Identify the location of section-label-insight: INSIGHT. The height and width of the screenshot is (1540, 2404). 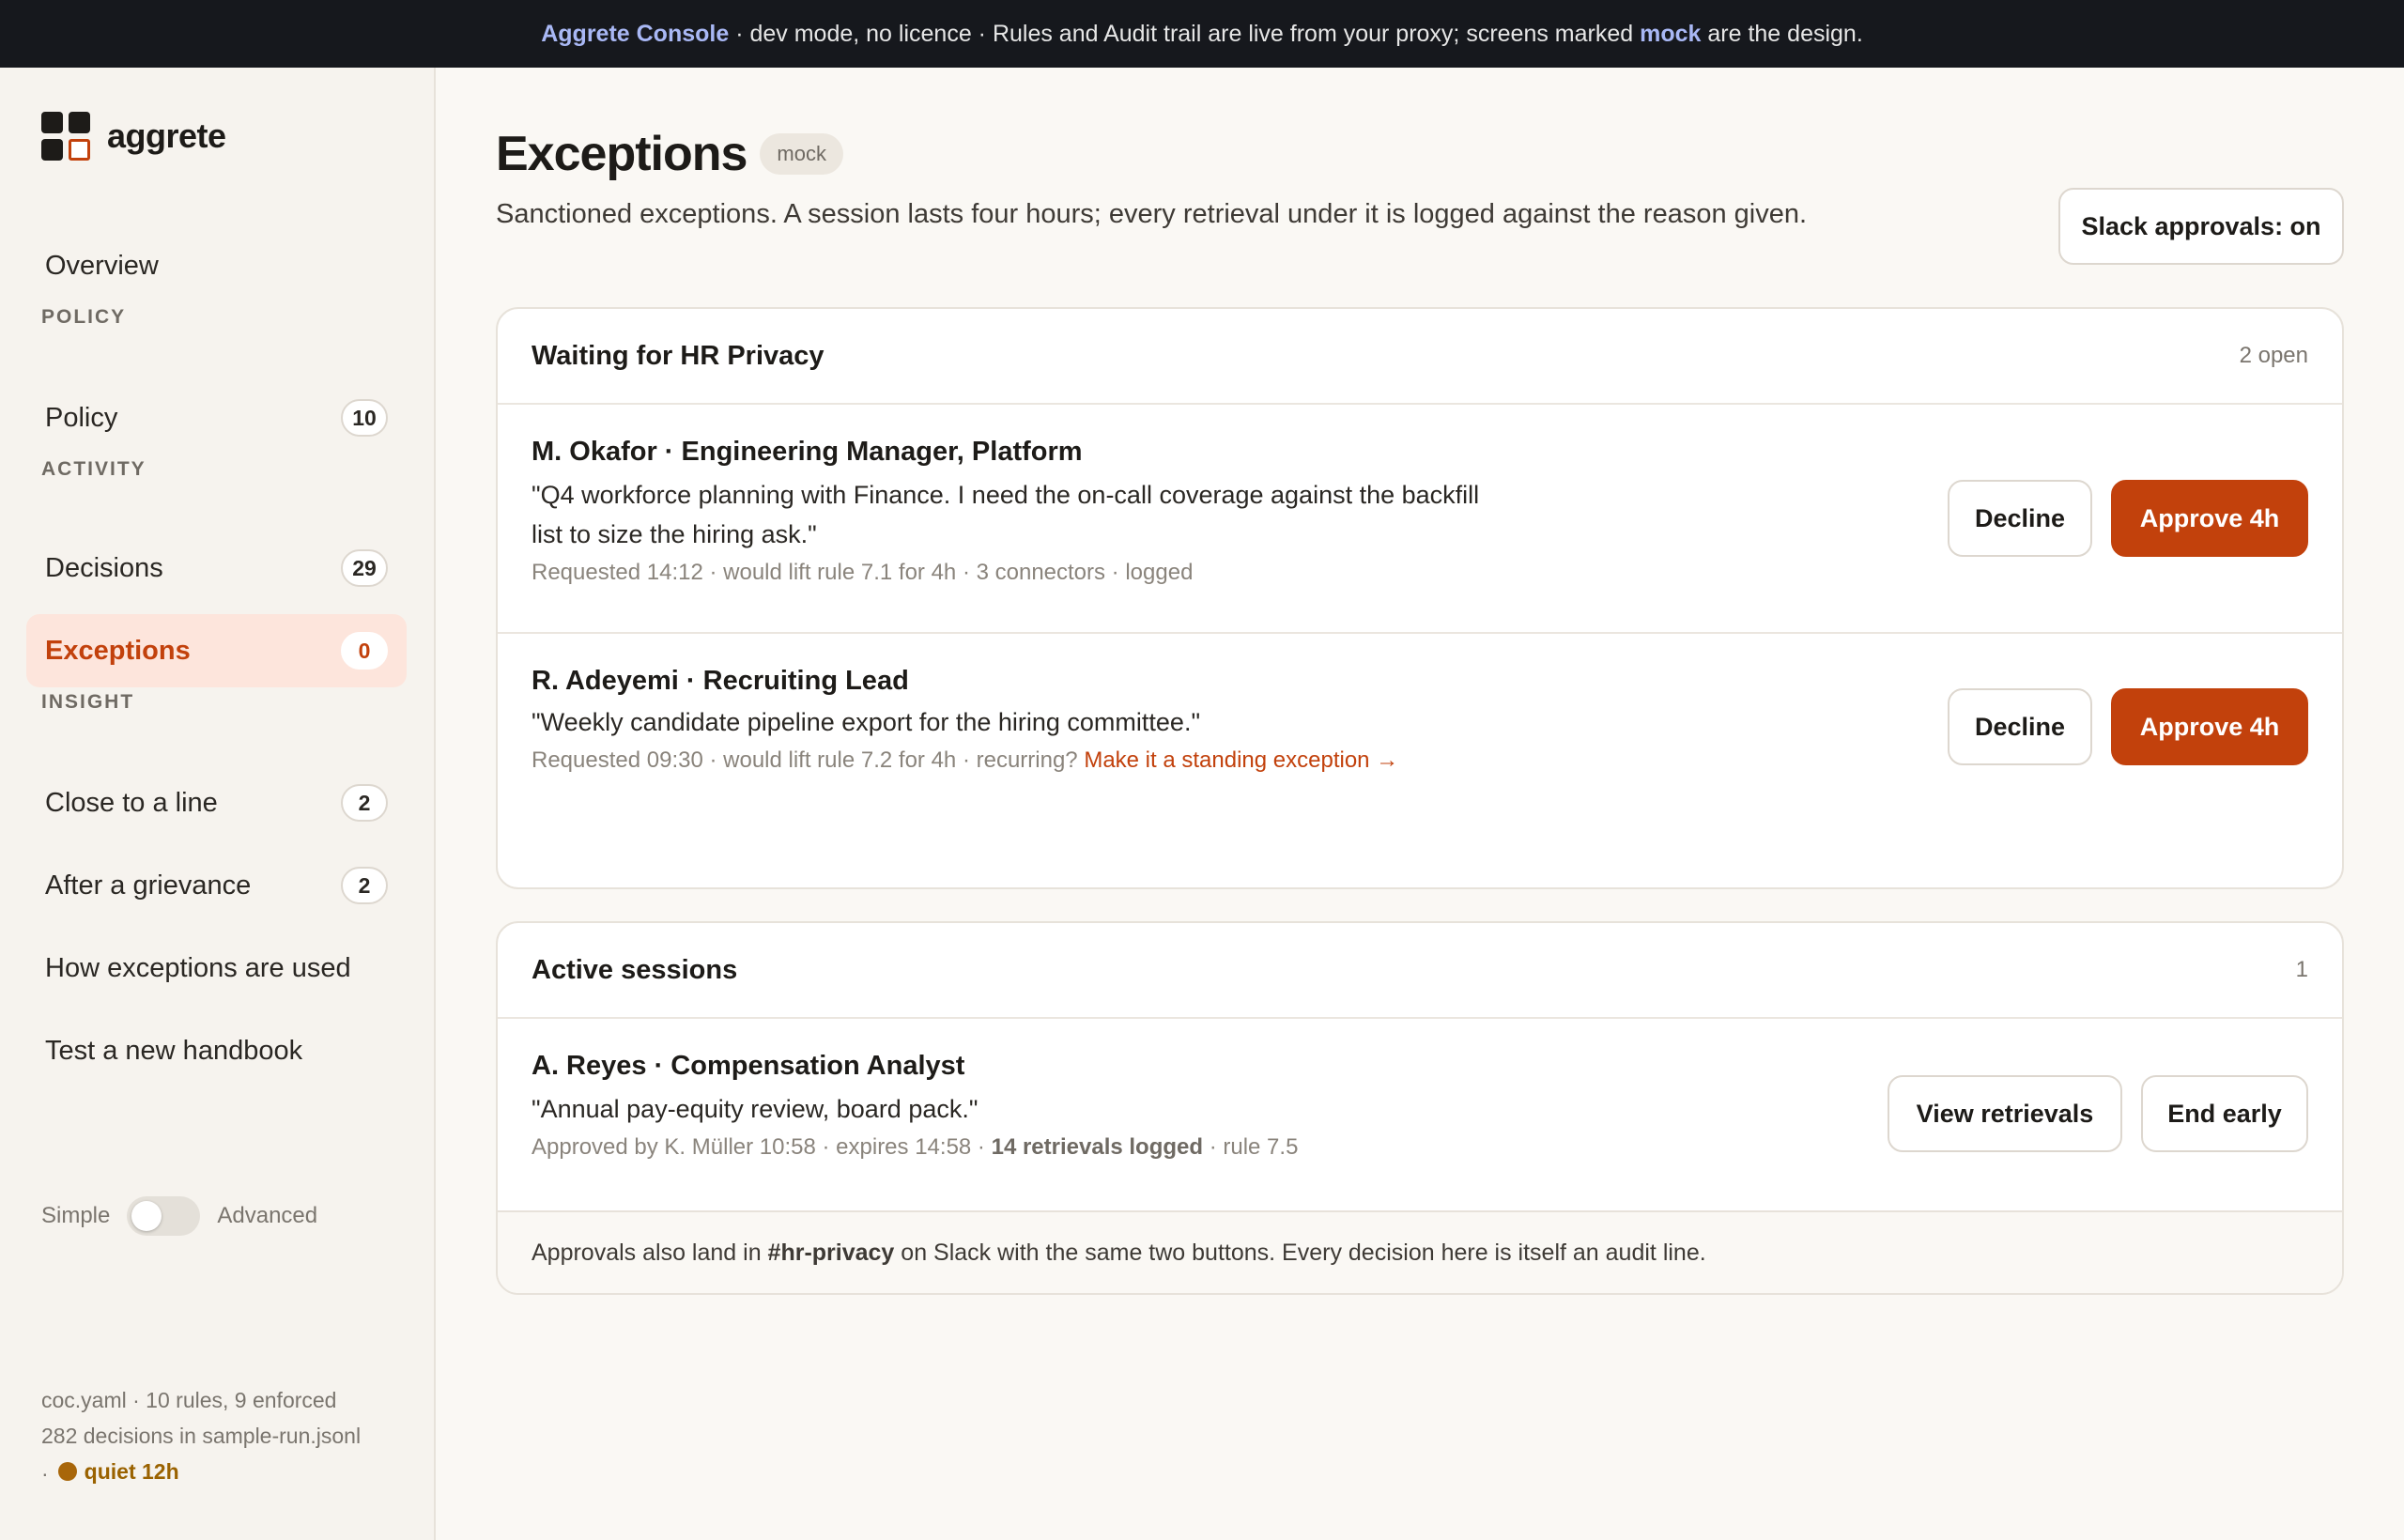
(88, 702).